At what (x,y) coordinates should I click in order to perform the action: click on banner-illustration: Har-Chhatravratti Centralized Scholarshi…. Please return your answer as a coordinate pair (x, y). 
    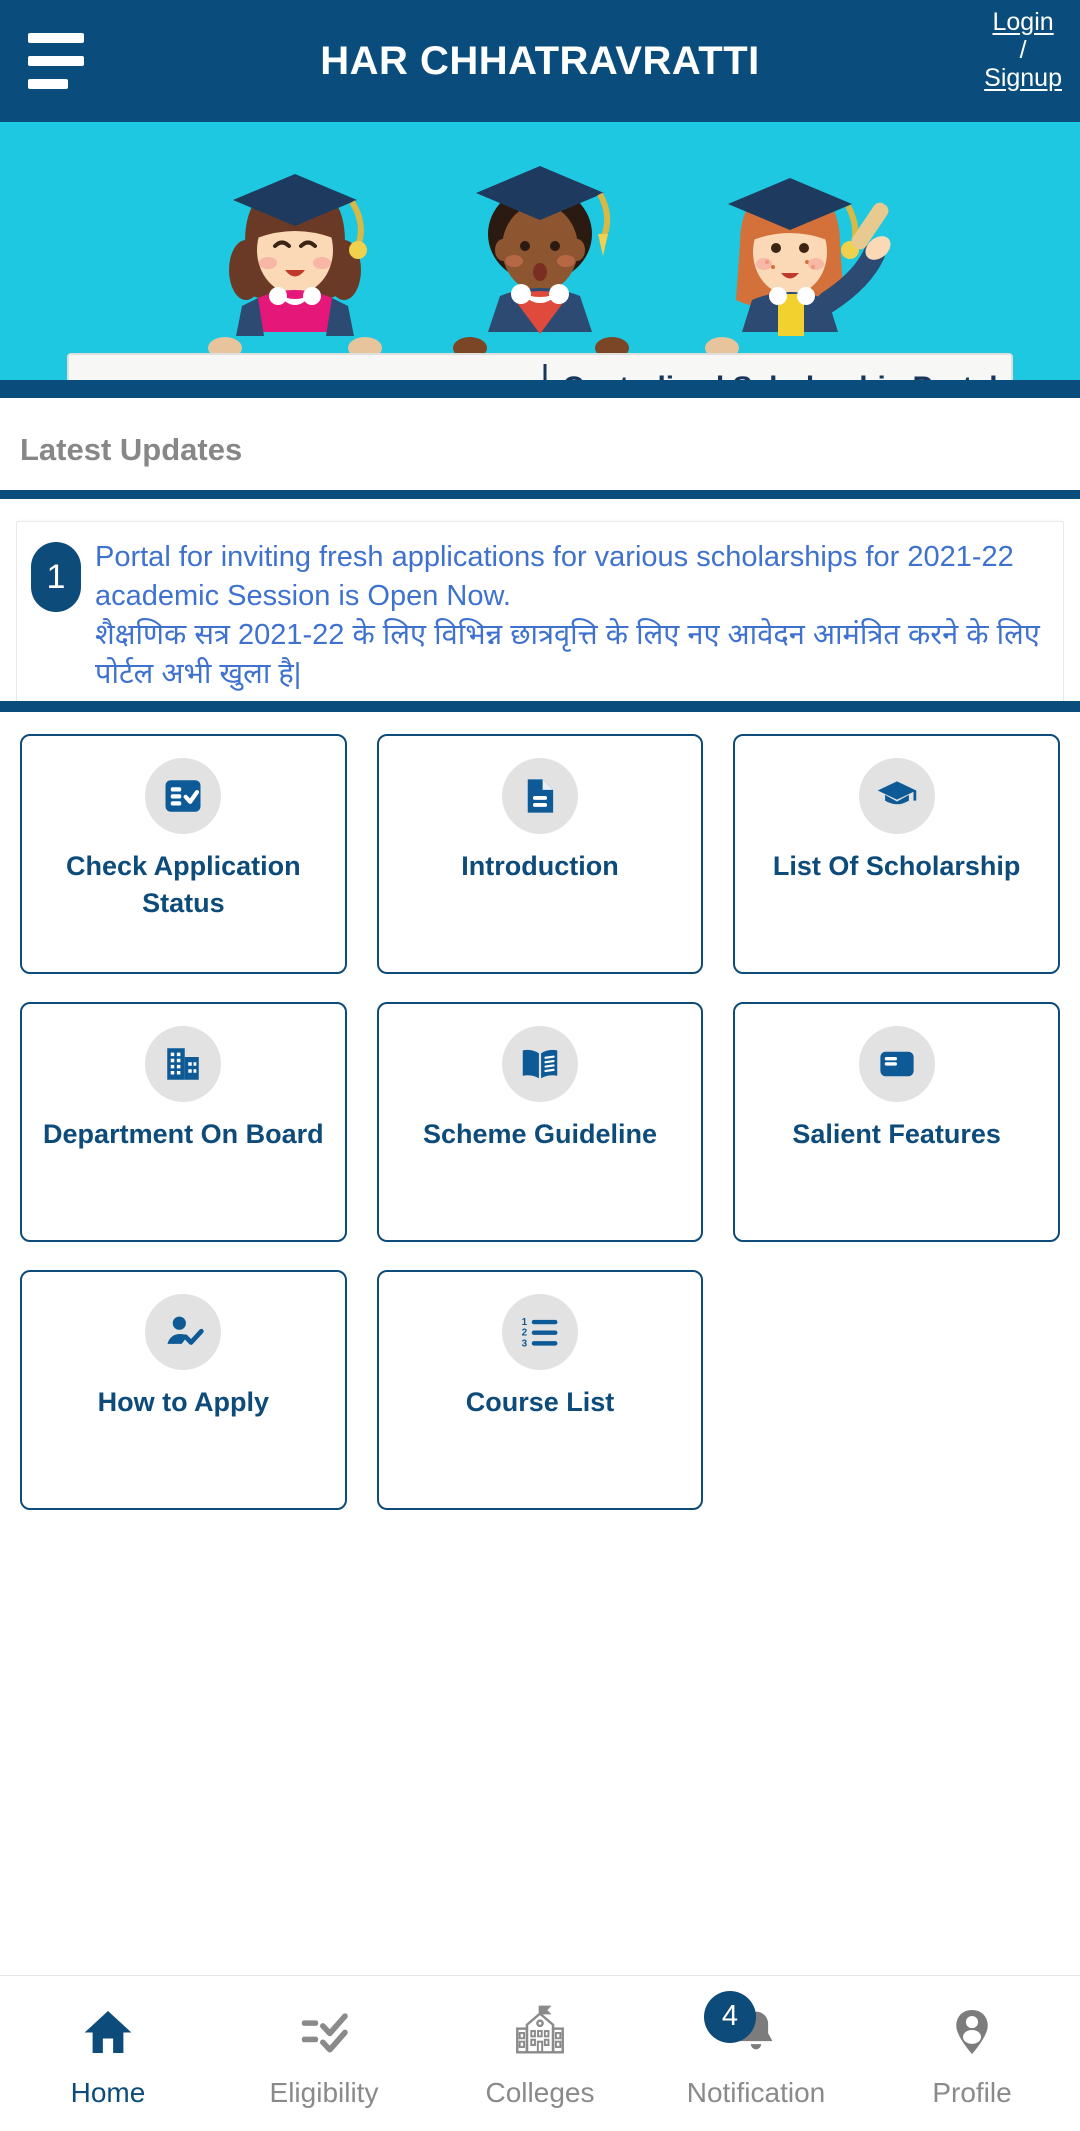
    Looking at the image, I should click on (540, 251).